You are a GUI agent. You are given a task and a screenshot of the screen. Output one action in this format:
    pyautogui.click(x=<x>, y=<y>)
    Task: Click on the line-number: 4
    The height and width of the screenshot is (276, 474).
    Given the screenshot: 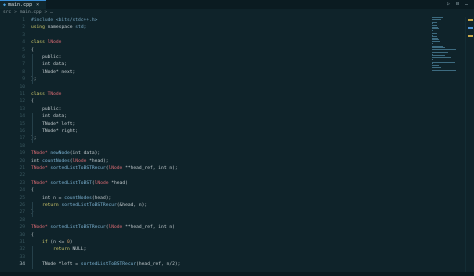 What is the action you would take?
    pyautogui.click(x=23, y=43)
    